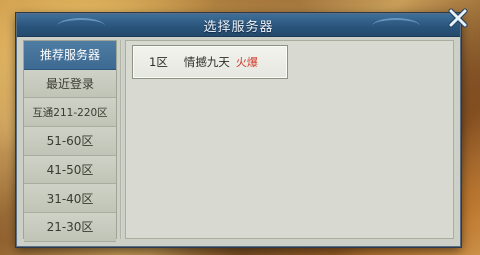 The height and width of the screenshot is (255, 480). I want to click on dialog-titlebar: 选择服务器, so click(238, 25).